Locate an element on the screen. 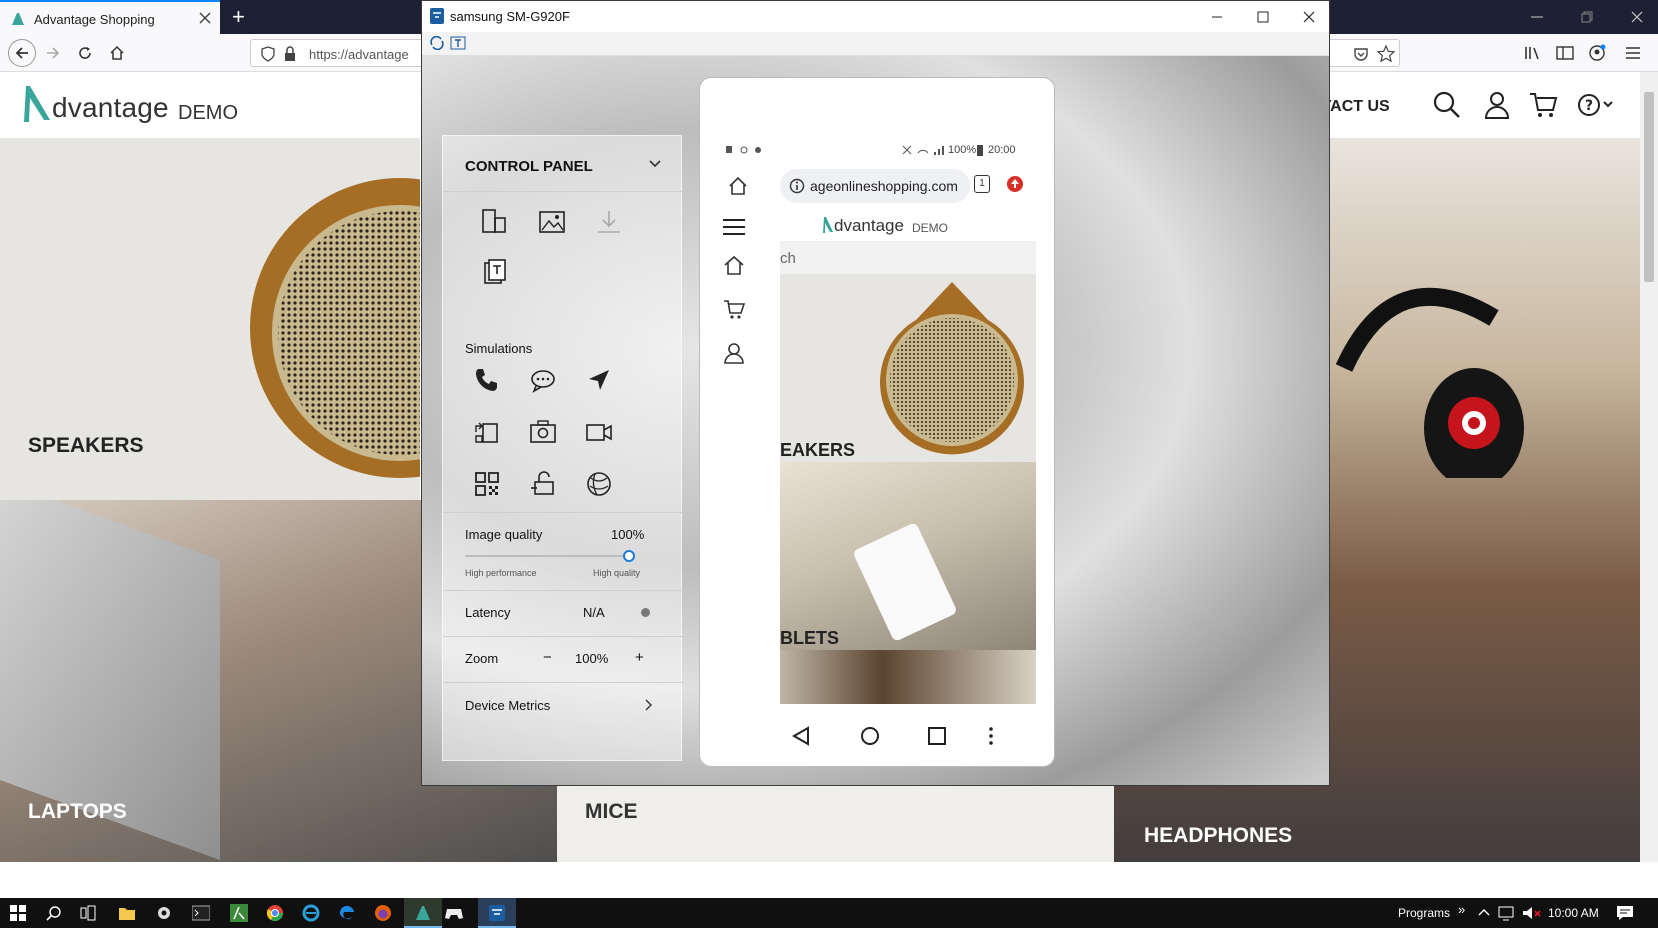 The height and width of the screenshot is (928, 1658). programs-expand-chevron: » is located at coordinates (1461, 909).